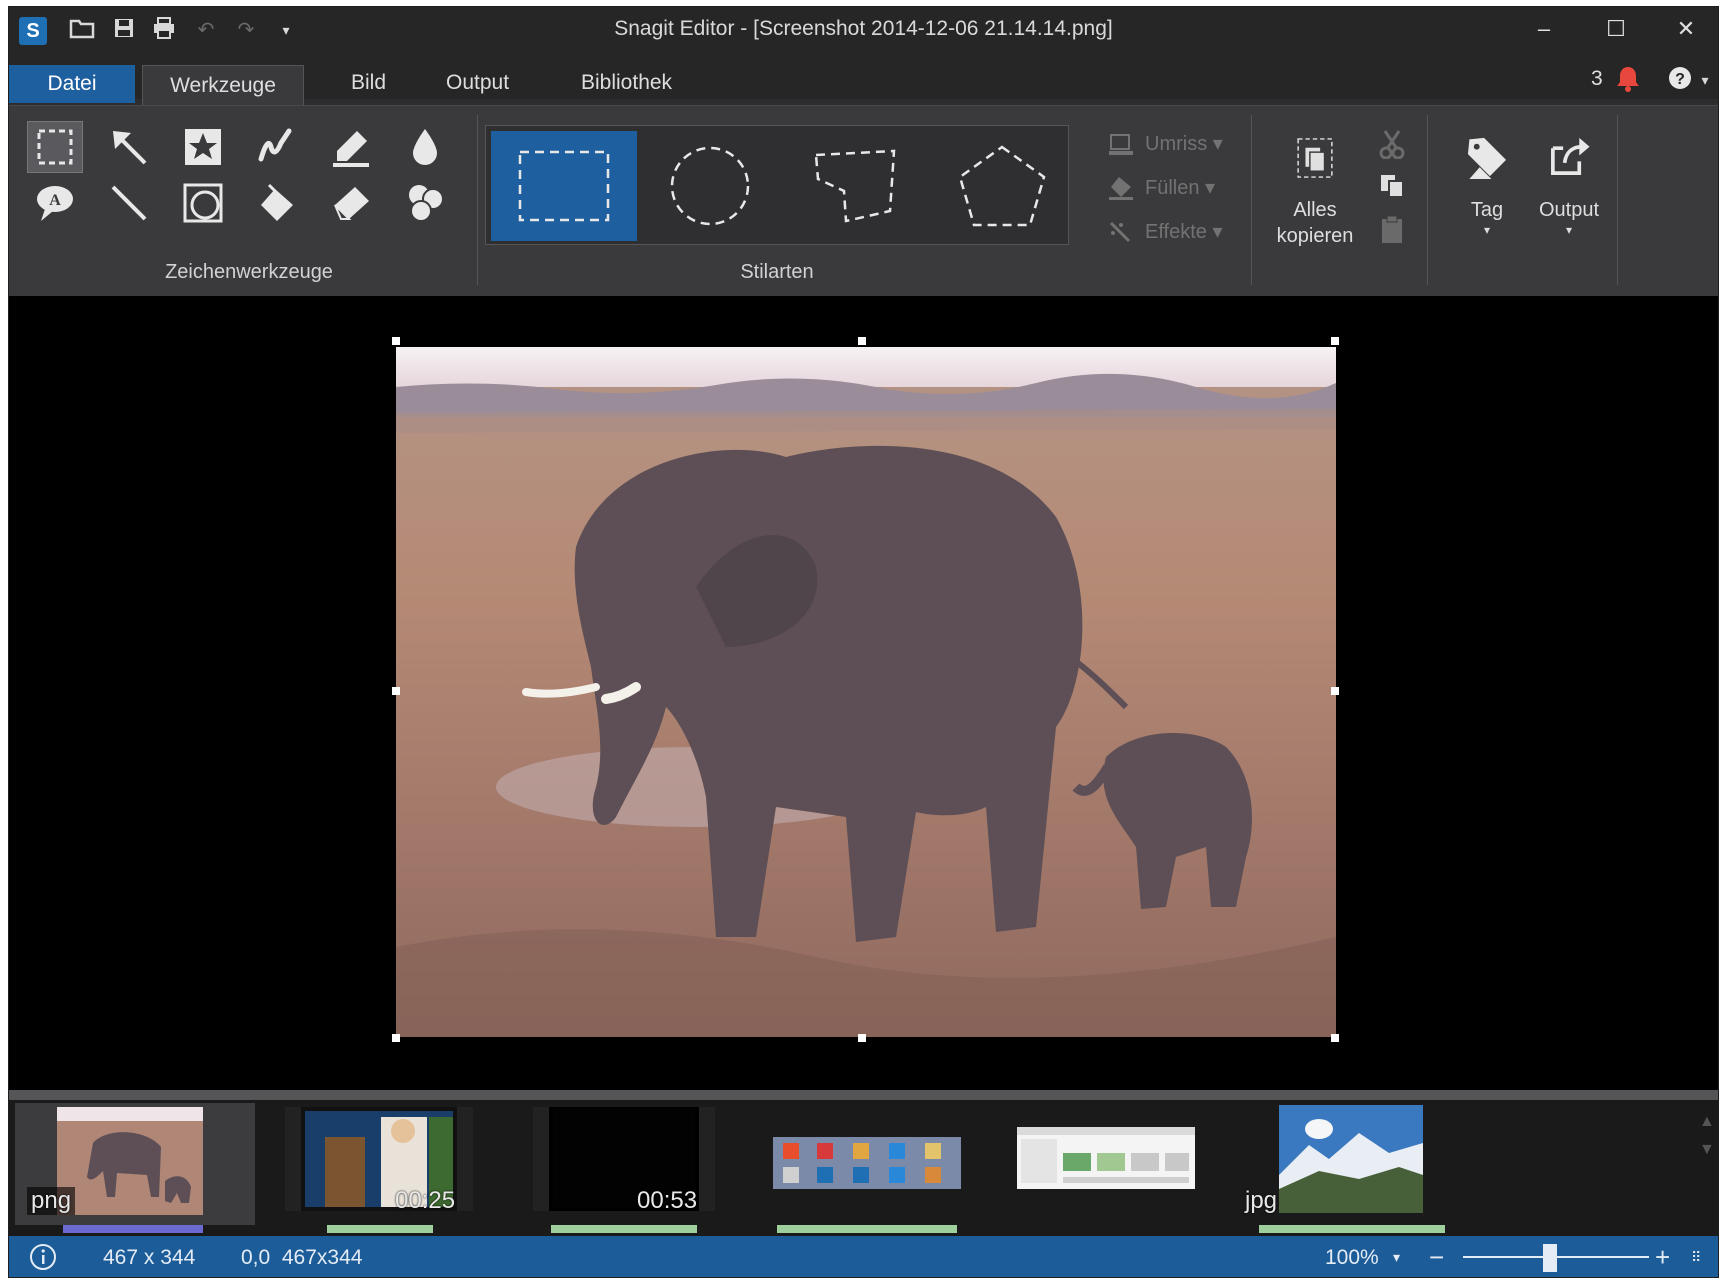 This screenshot has width=1723, height=1280. I want to click on tray-item-duration: 00:25, so click(425, 1200).